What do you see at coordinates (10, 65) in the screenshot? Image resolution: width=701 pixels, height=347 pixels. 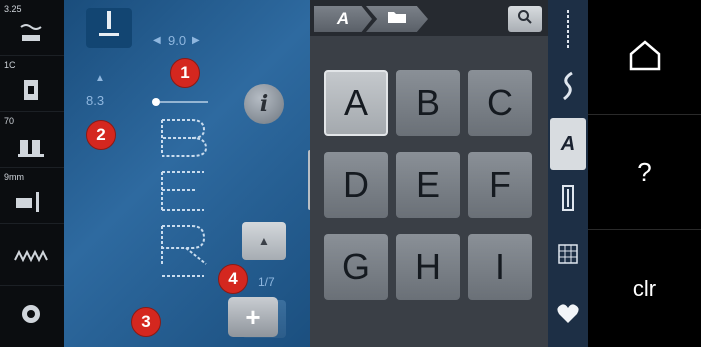 I see `presser-foot-number: 1C` at bounding box center [10, 65].